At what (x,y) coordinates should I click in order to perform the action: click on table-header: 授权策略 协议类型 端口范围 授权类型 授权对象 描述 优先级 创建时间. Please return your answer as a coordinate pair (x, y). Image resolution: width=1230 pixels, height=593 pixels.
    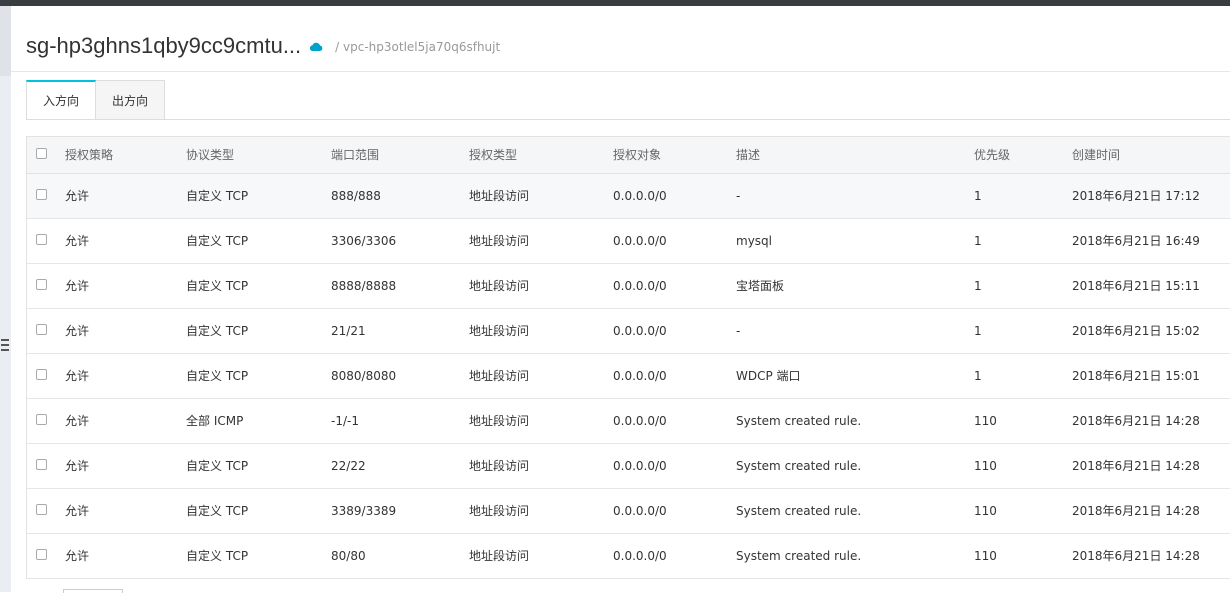
    Looking at the image, I should click on (628, 155).